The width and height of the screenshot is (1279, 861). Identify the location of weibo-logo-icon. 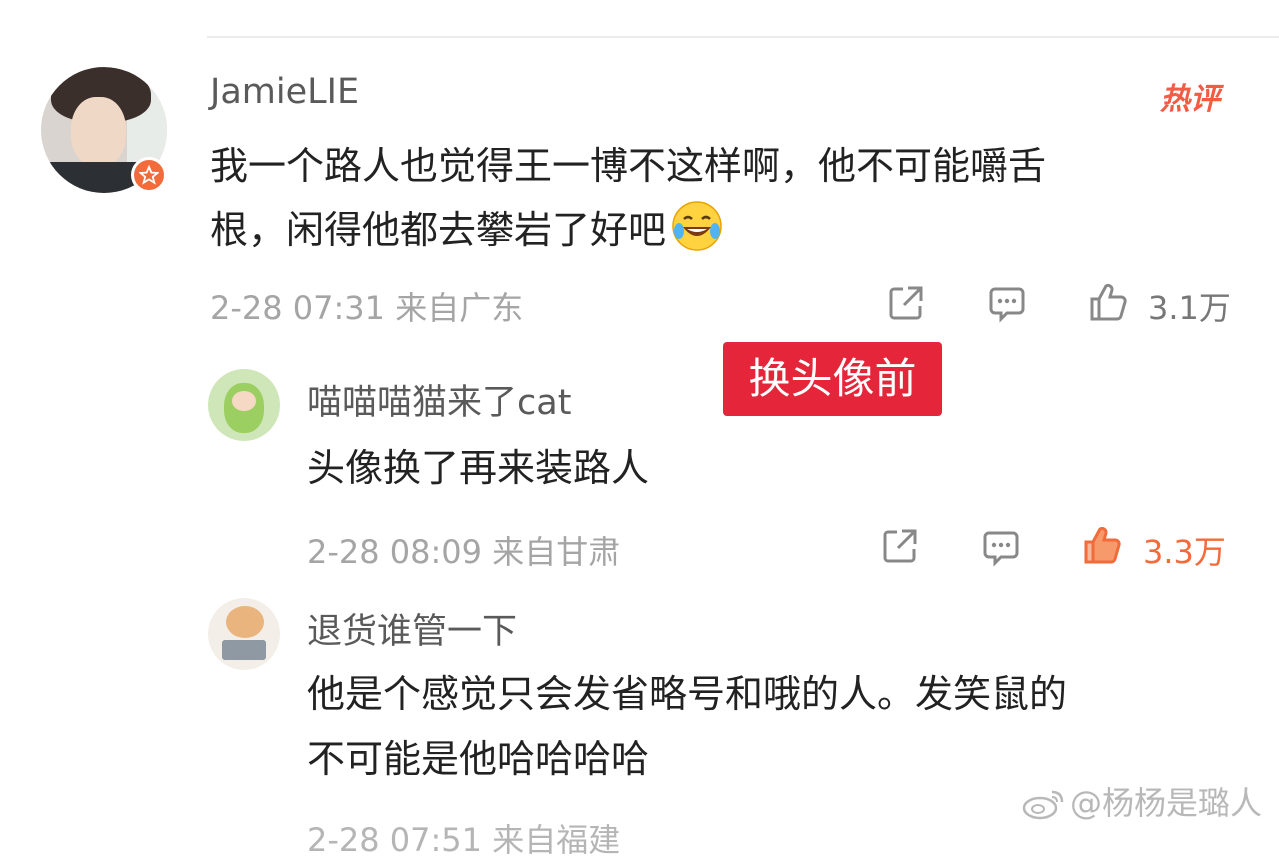
(1043, 805).